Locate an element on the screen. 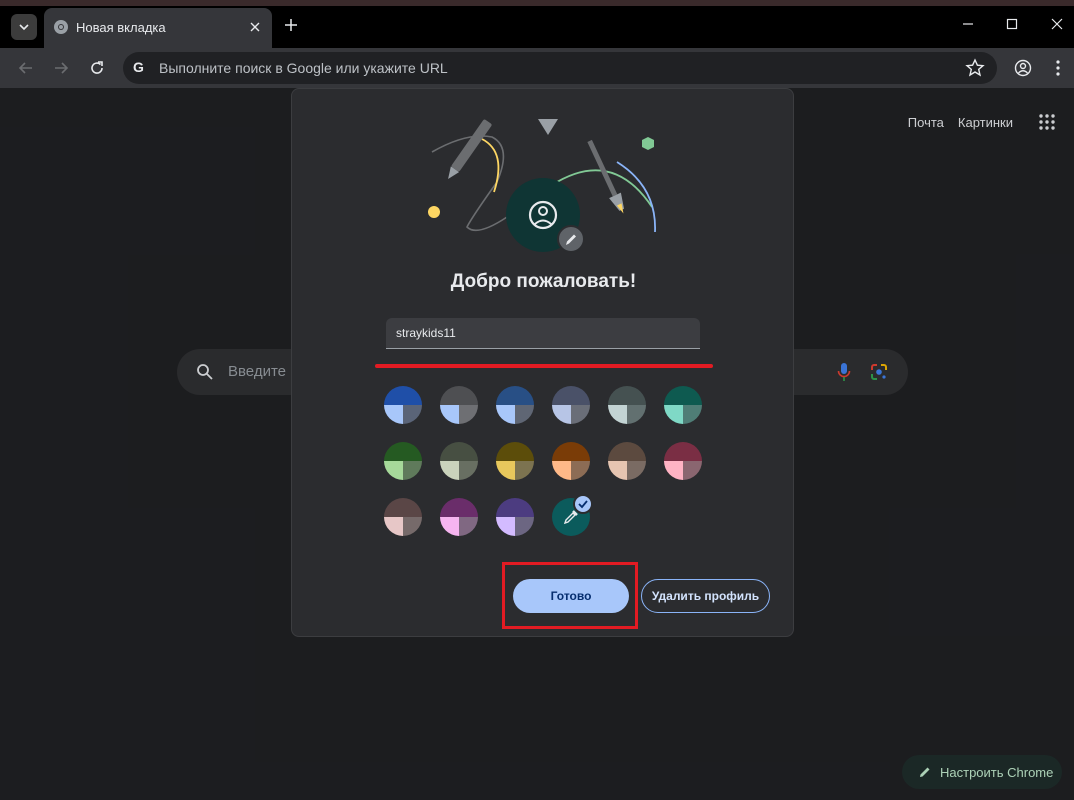  welcome-illustration is located at coordinates (542, 186).